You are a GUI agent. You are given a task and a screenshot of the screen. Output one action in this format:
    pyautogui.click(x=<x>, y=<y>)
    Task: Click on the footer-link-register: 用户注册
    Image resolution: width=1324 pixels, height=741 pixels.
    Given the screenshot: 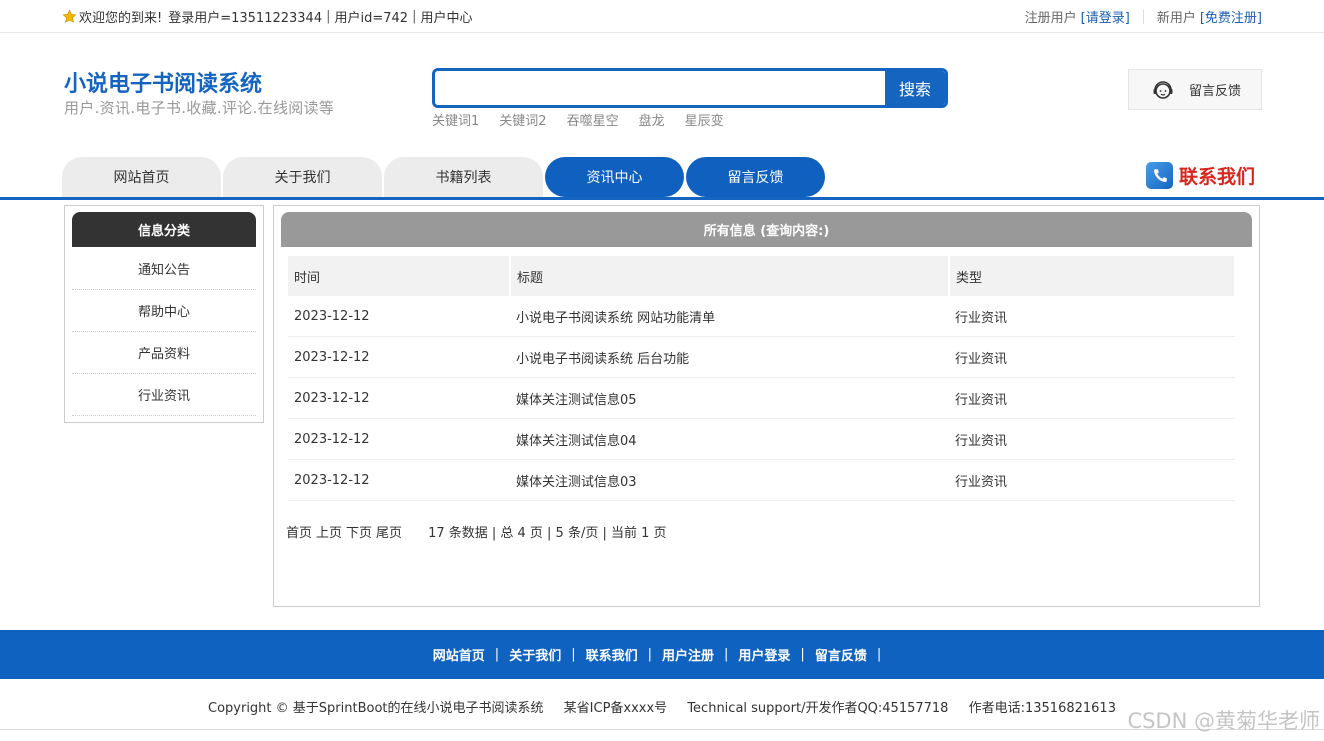 What is the action you would take?
    pyautogui.click(x=688, y=654)
    